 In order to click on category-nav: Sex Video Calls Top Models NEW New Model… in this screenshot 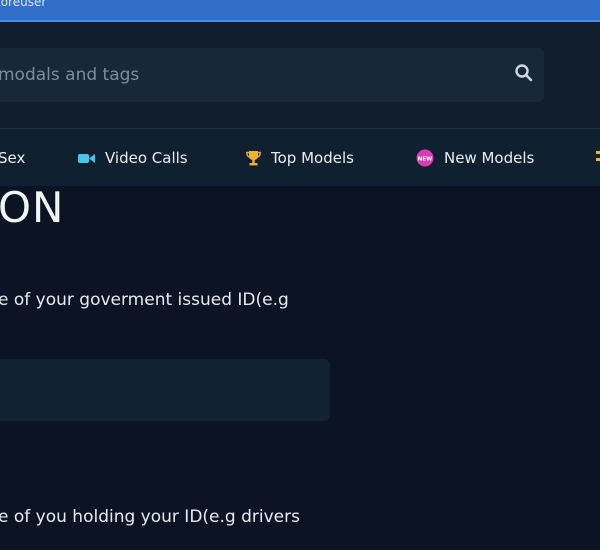, I will do `click(300, 158)`.